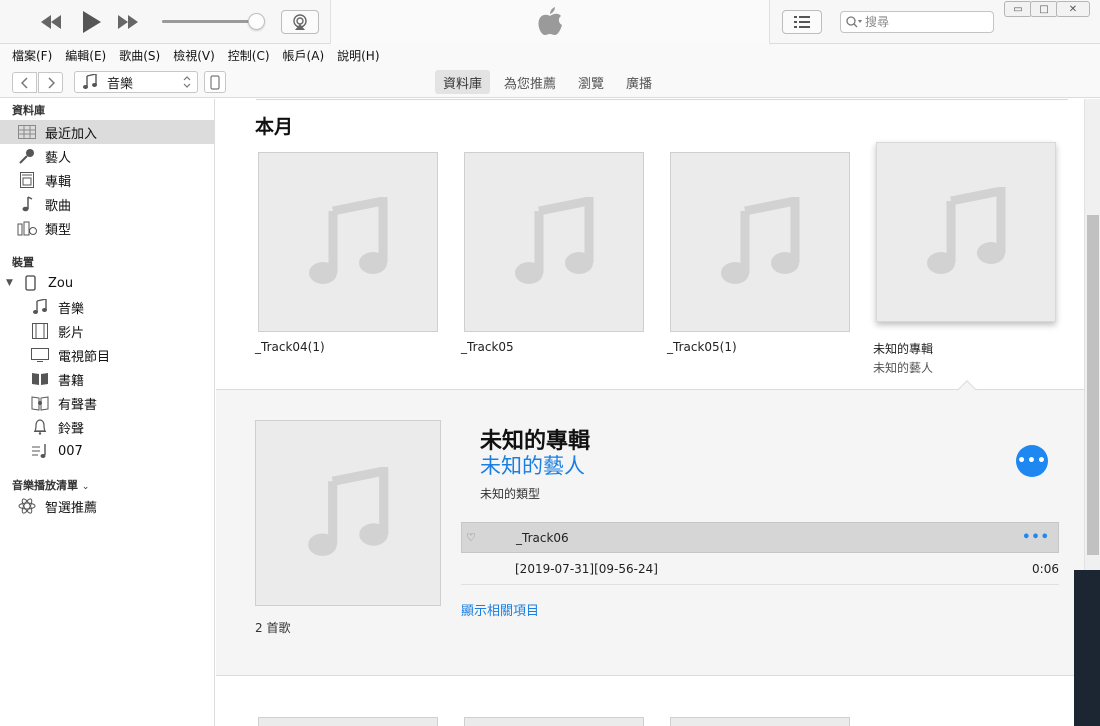  I want to click on restore-button: □, so click(1044, 9).